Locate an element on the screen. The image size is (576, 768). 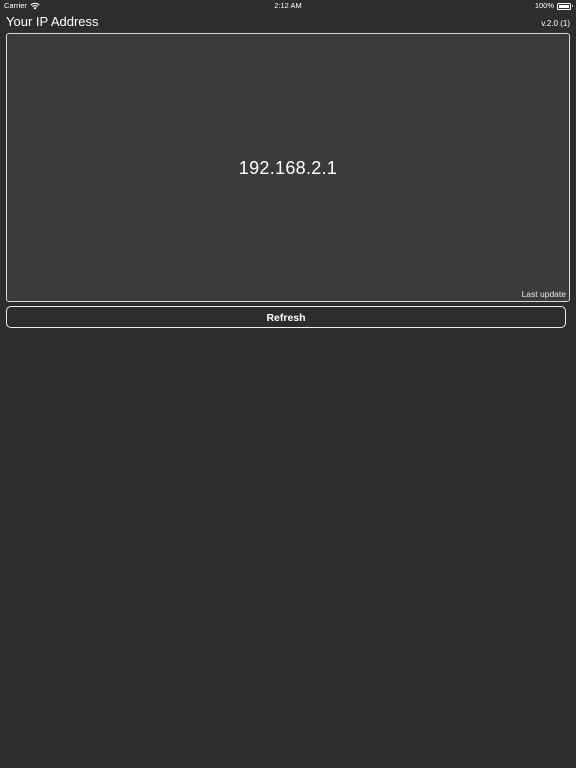
status-time: 2:12 AM is located at coordinates (288, 5).